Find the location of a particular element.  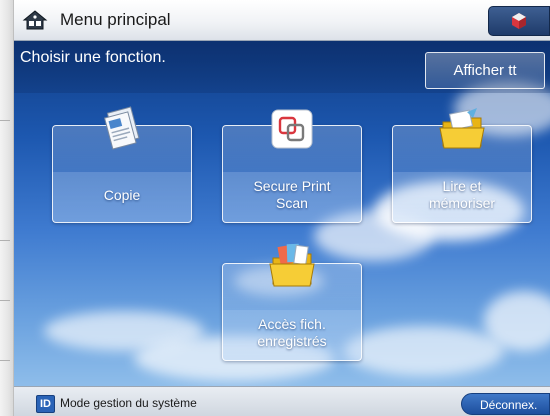

folder-icon is located at coordinates (462, 128).